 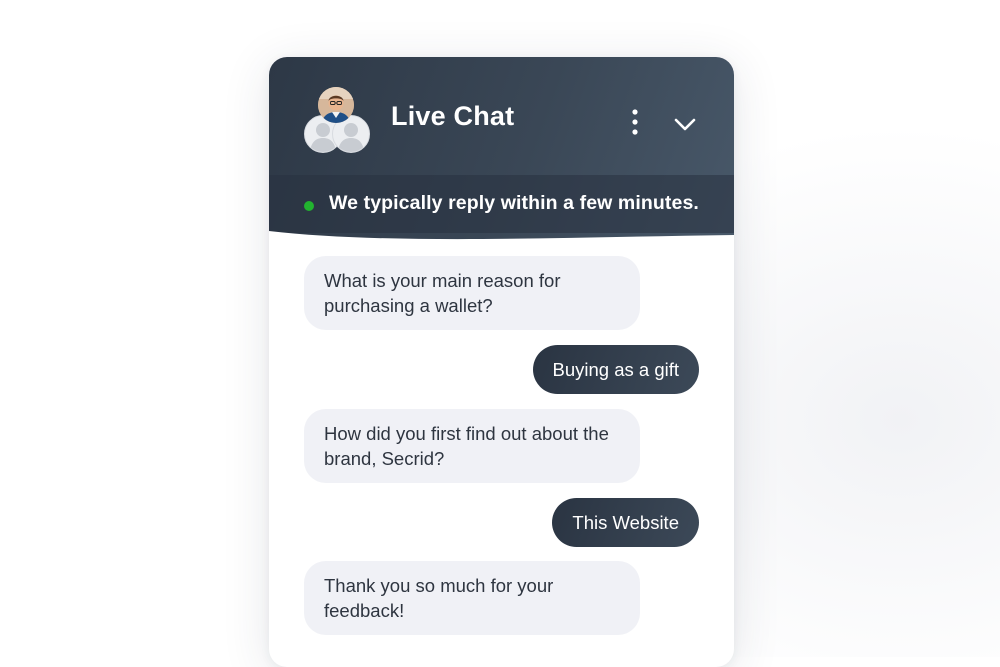 I want to click on bot-message: Thank you so much for your feedback!, so click(x=472, y=598).